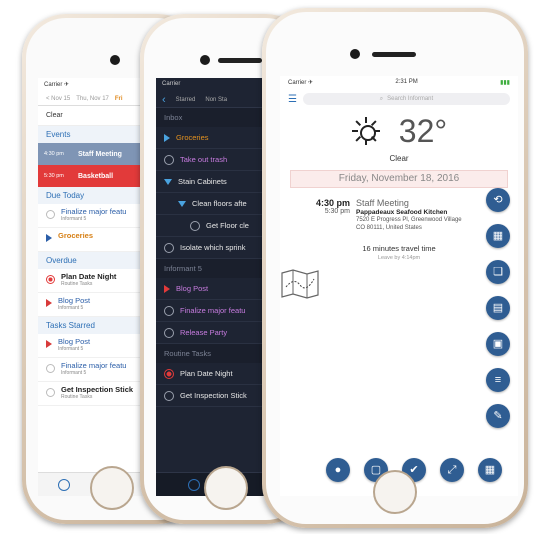 This screenshot has width=534, height=534. Describe the element at coordinates (54, 154) in the screenshot. I see `event-time: 4:30 pm` at that location.